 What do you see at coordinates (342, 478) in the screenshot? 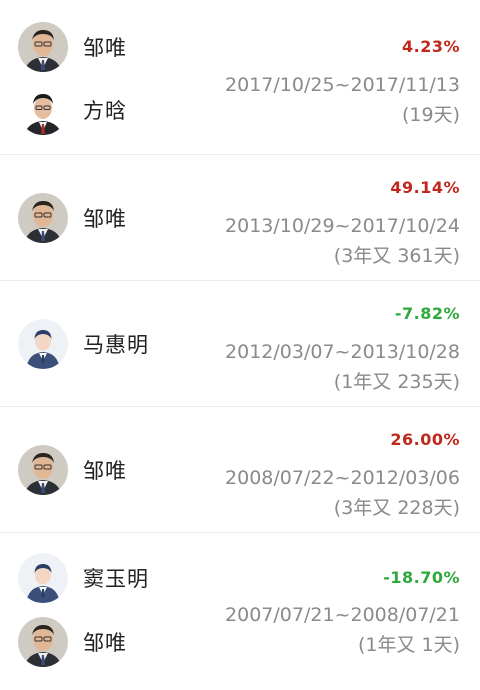
I see `tenure-date-range: 2008/07/22~2012/03/06` at bounding box center [342, 478].